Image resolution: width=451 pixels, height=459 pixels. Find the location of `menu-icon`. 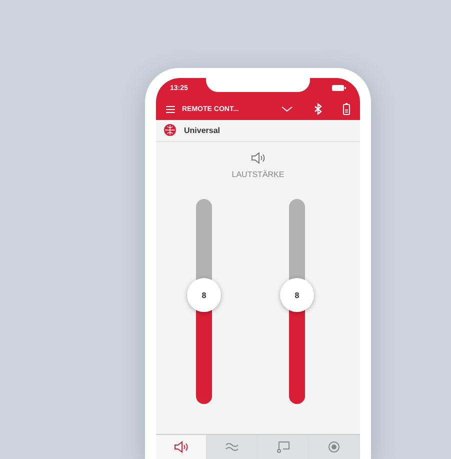

menu-icon is located at coordinates (170, 109).